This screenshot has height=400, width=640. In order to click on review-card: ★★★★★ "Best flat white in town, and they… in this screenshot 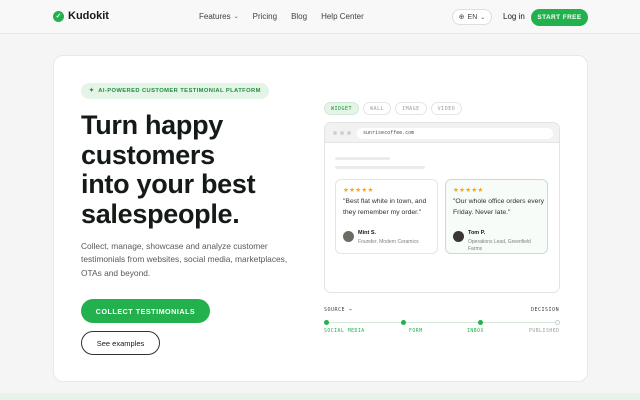, I will do `click(386, 216)`.